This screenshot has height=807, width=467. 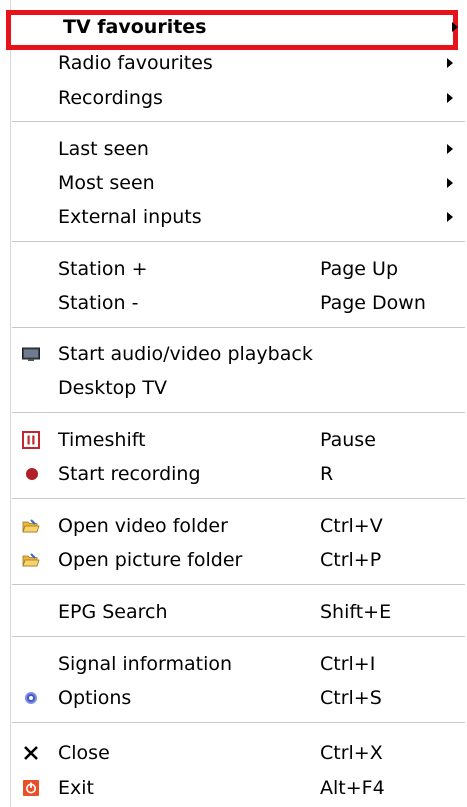 What do you see at coordinates (31, 698) in the screenshot?
I see `options-gear-icon` at bounding box center [31, 698].